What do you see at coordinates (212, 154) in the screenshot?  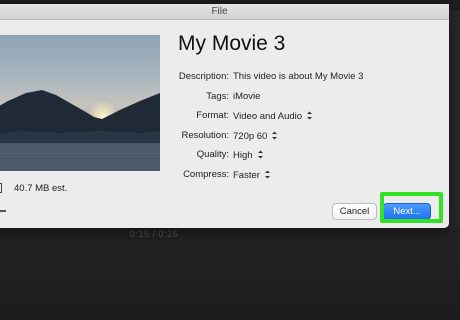 I see `quality-label: Quality:` at bounding box center [212, 154].